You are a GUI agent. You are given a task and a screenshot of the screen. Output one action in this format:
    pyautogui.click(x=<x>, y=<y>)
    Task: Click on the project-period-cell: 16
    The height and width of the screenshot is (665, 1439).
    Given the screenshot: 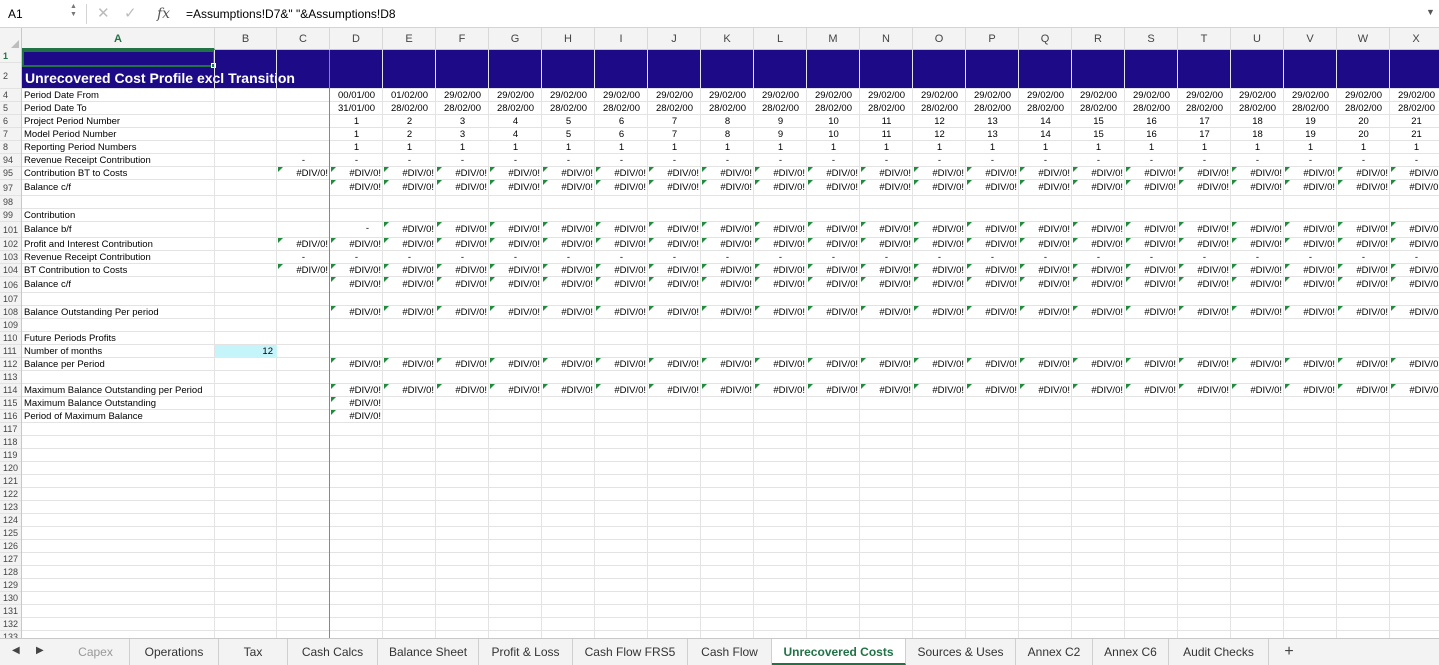 What is the action you would take?
    pyautogui.click(x=1151, y=121)
    